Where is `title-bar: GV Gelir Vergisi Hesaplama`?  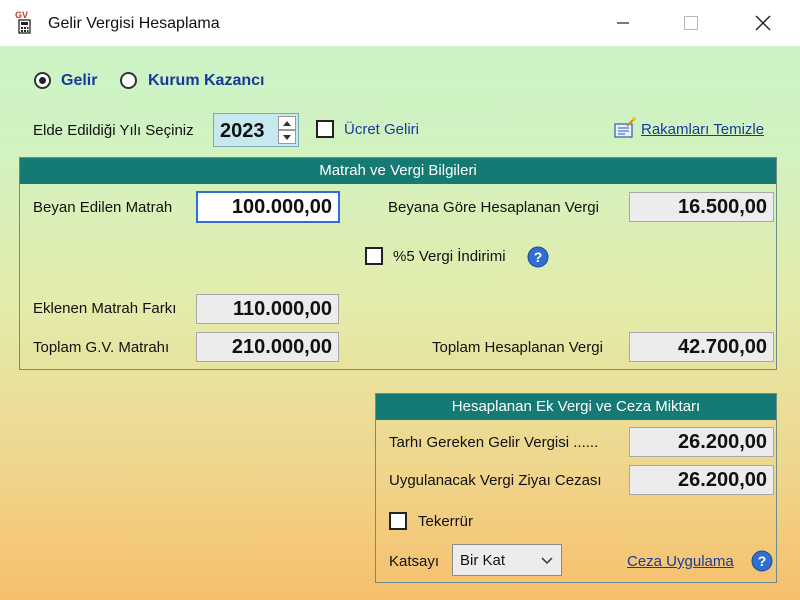
title-bar: GV Gelir Vergisi Hesaplama is located at coordinates (400, 23).